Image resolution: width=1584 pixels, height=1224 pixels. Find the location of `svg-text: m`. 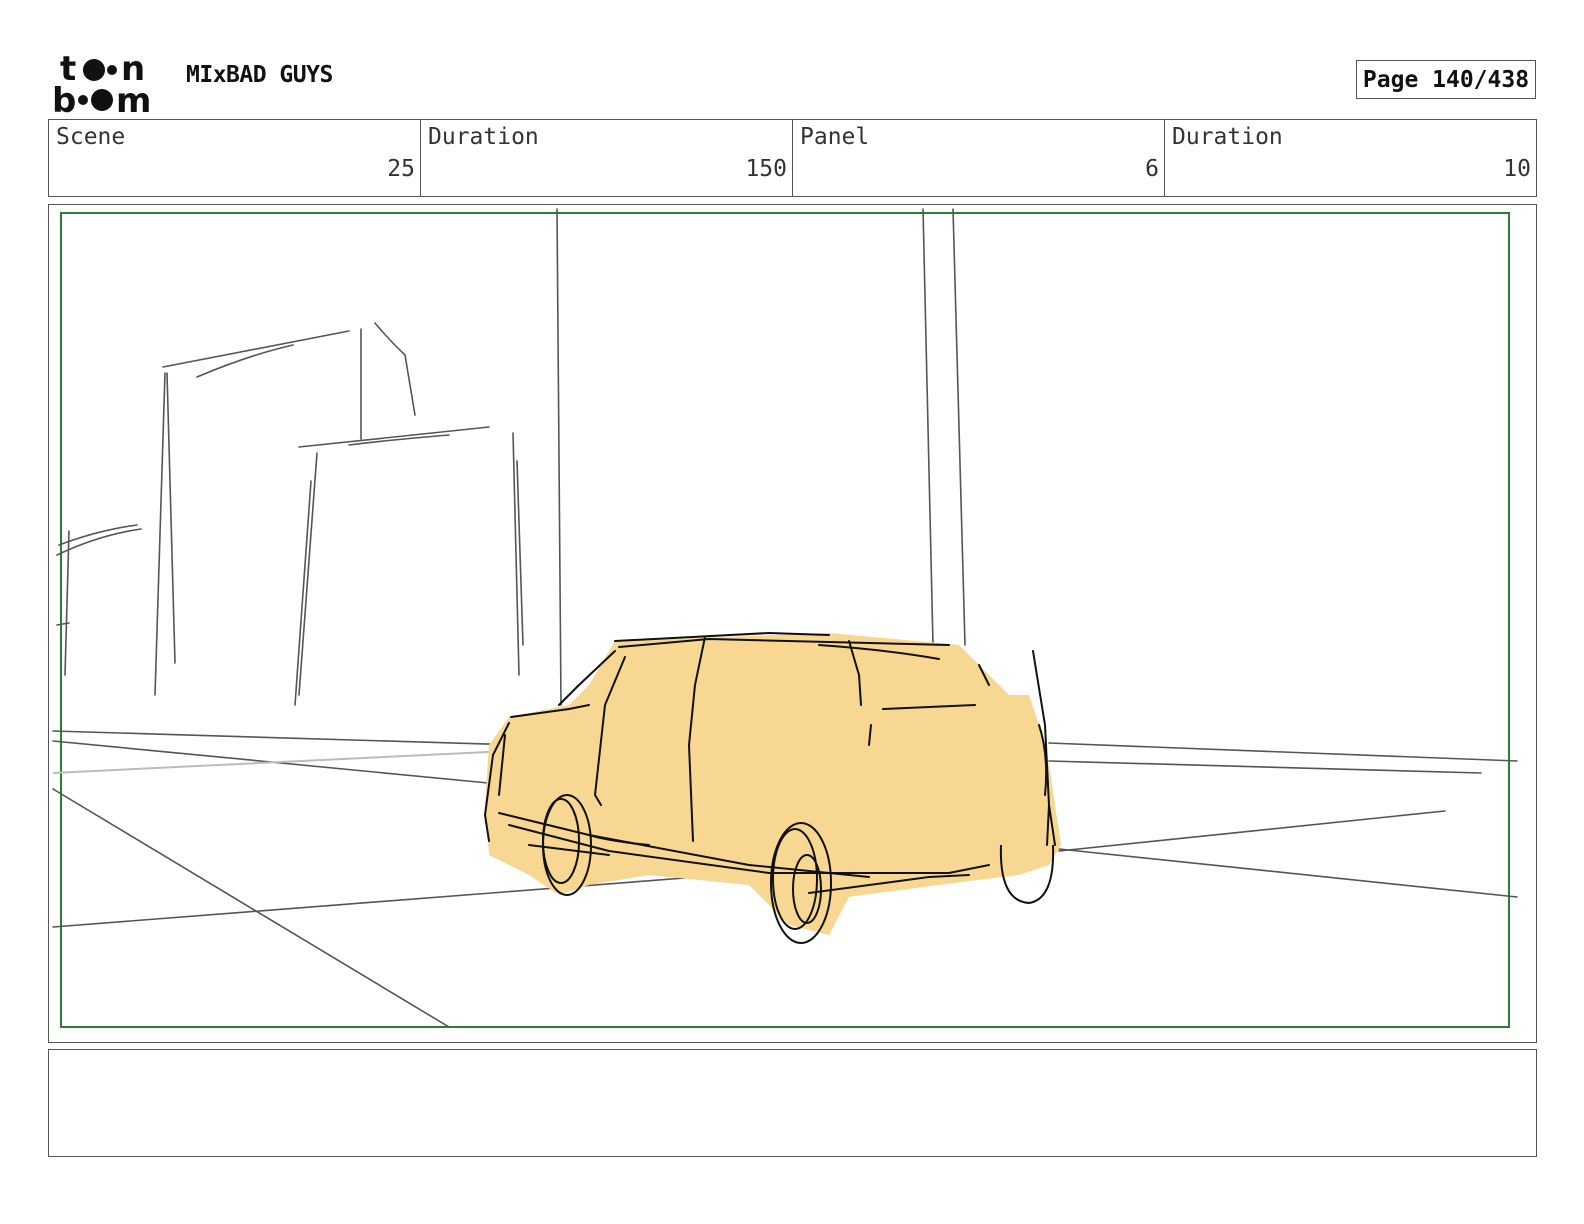

svg-text: m is located at coordinates (133, 97).